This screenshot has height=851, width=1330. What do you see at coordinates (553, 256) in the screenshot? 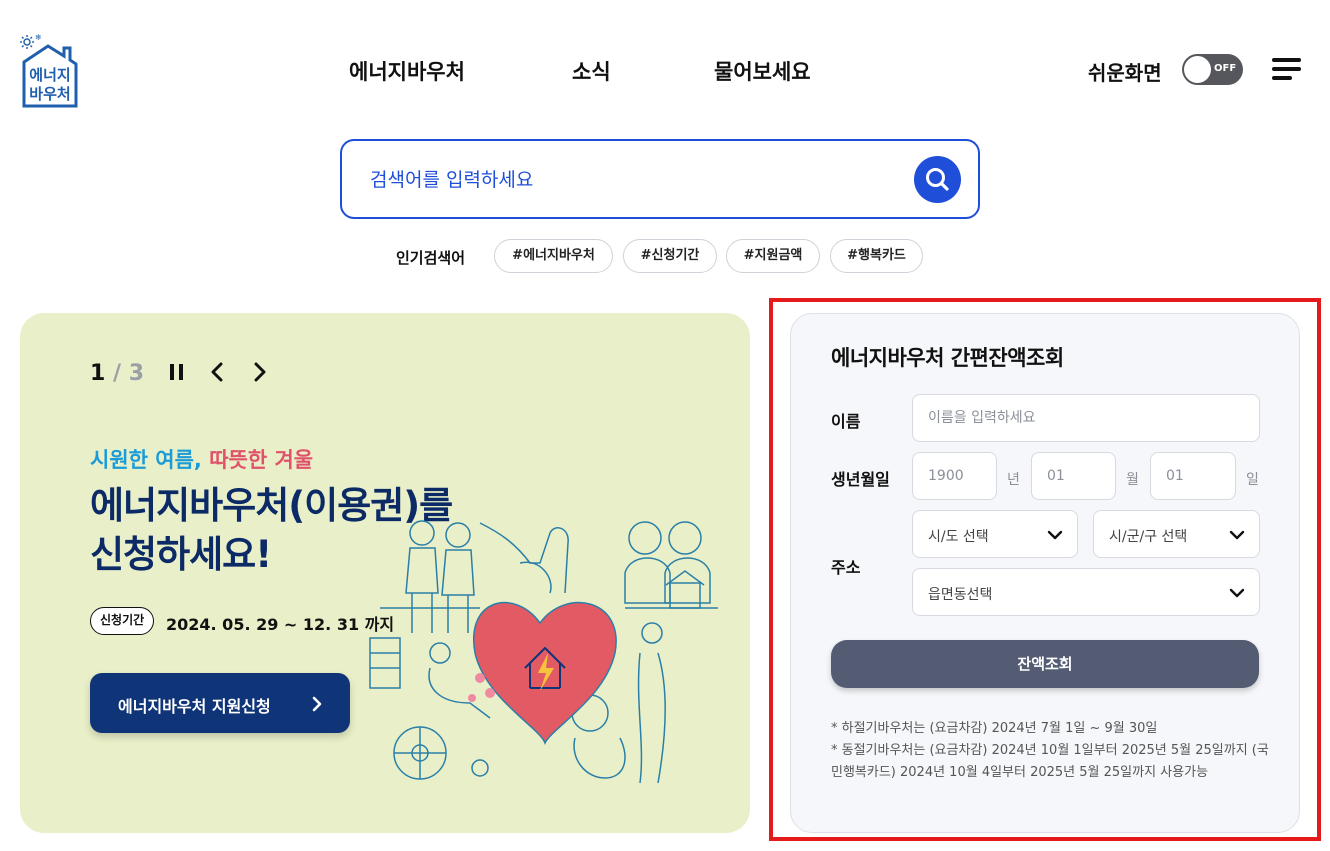
I see `popular-tag: #에너지바우처` at bounding box center [553, 256].